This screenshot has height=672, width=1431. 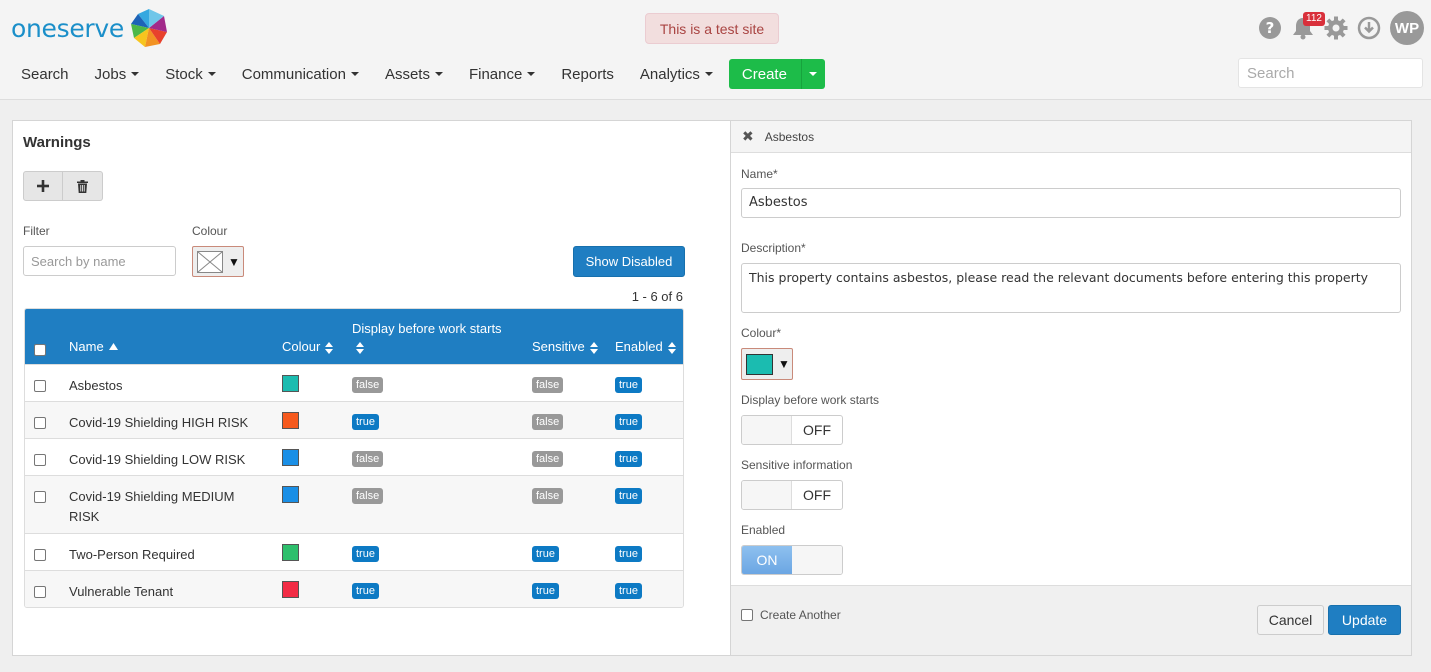 What do you see at coordinates (792, 495) in the screenshot?
I see `sensitive-information-toggle: OFF` at bounding box center [792, 495].